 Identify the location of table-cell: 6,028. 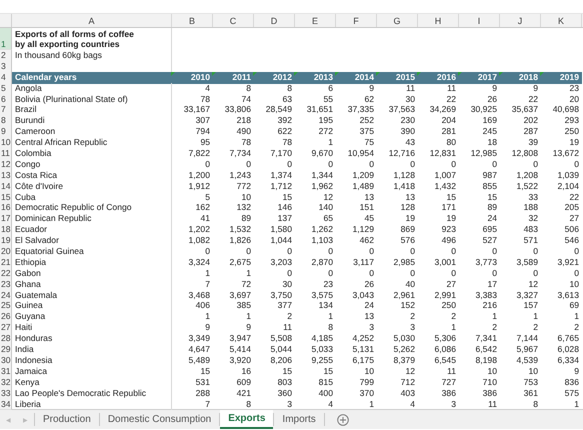
(568, 349).